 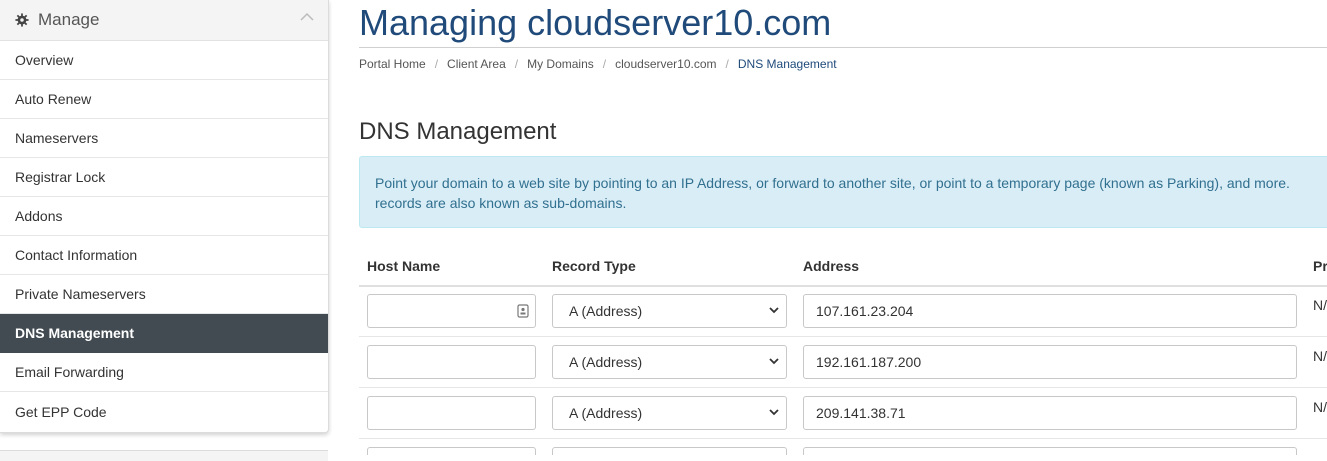 What do you see at coordinates (1320, 266) in the screenshot?
I see `column-header-priority: Pr` at bounding box center [1320, 266].